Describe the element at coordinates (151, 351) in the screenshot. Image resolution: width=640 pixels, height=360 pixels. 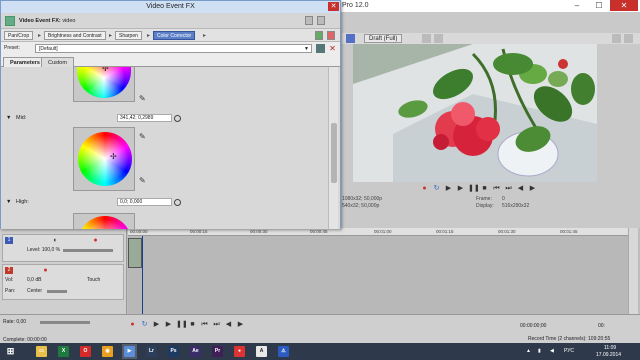
I see `taskbar-app-lightroom: Lr` at that location.